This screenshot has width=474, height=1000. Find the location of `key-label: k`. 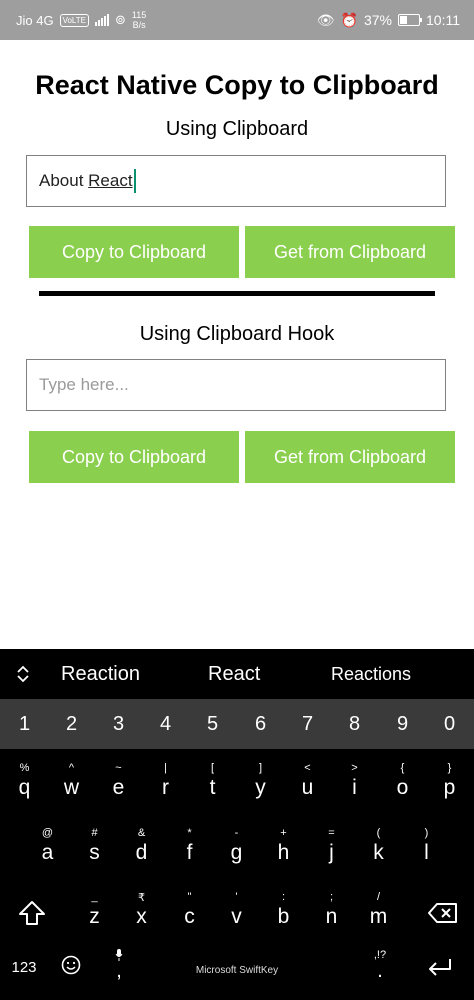

key-label: k is located at coordinates (378, 852).